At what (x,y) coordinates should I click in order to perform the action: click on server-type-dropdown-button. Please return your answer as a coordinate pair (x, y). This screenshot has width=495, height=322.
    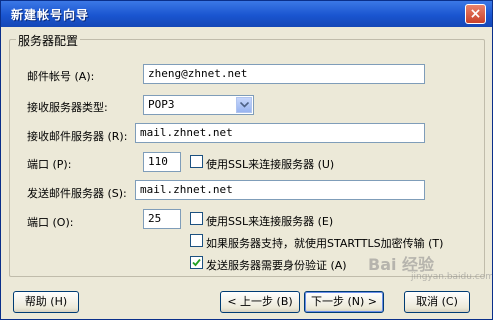
    Looking at the image, I should click on (244, 105).